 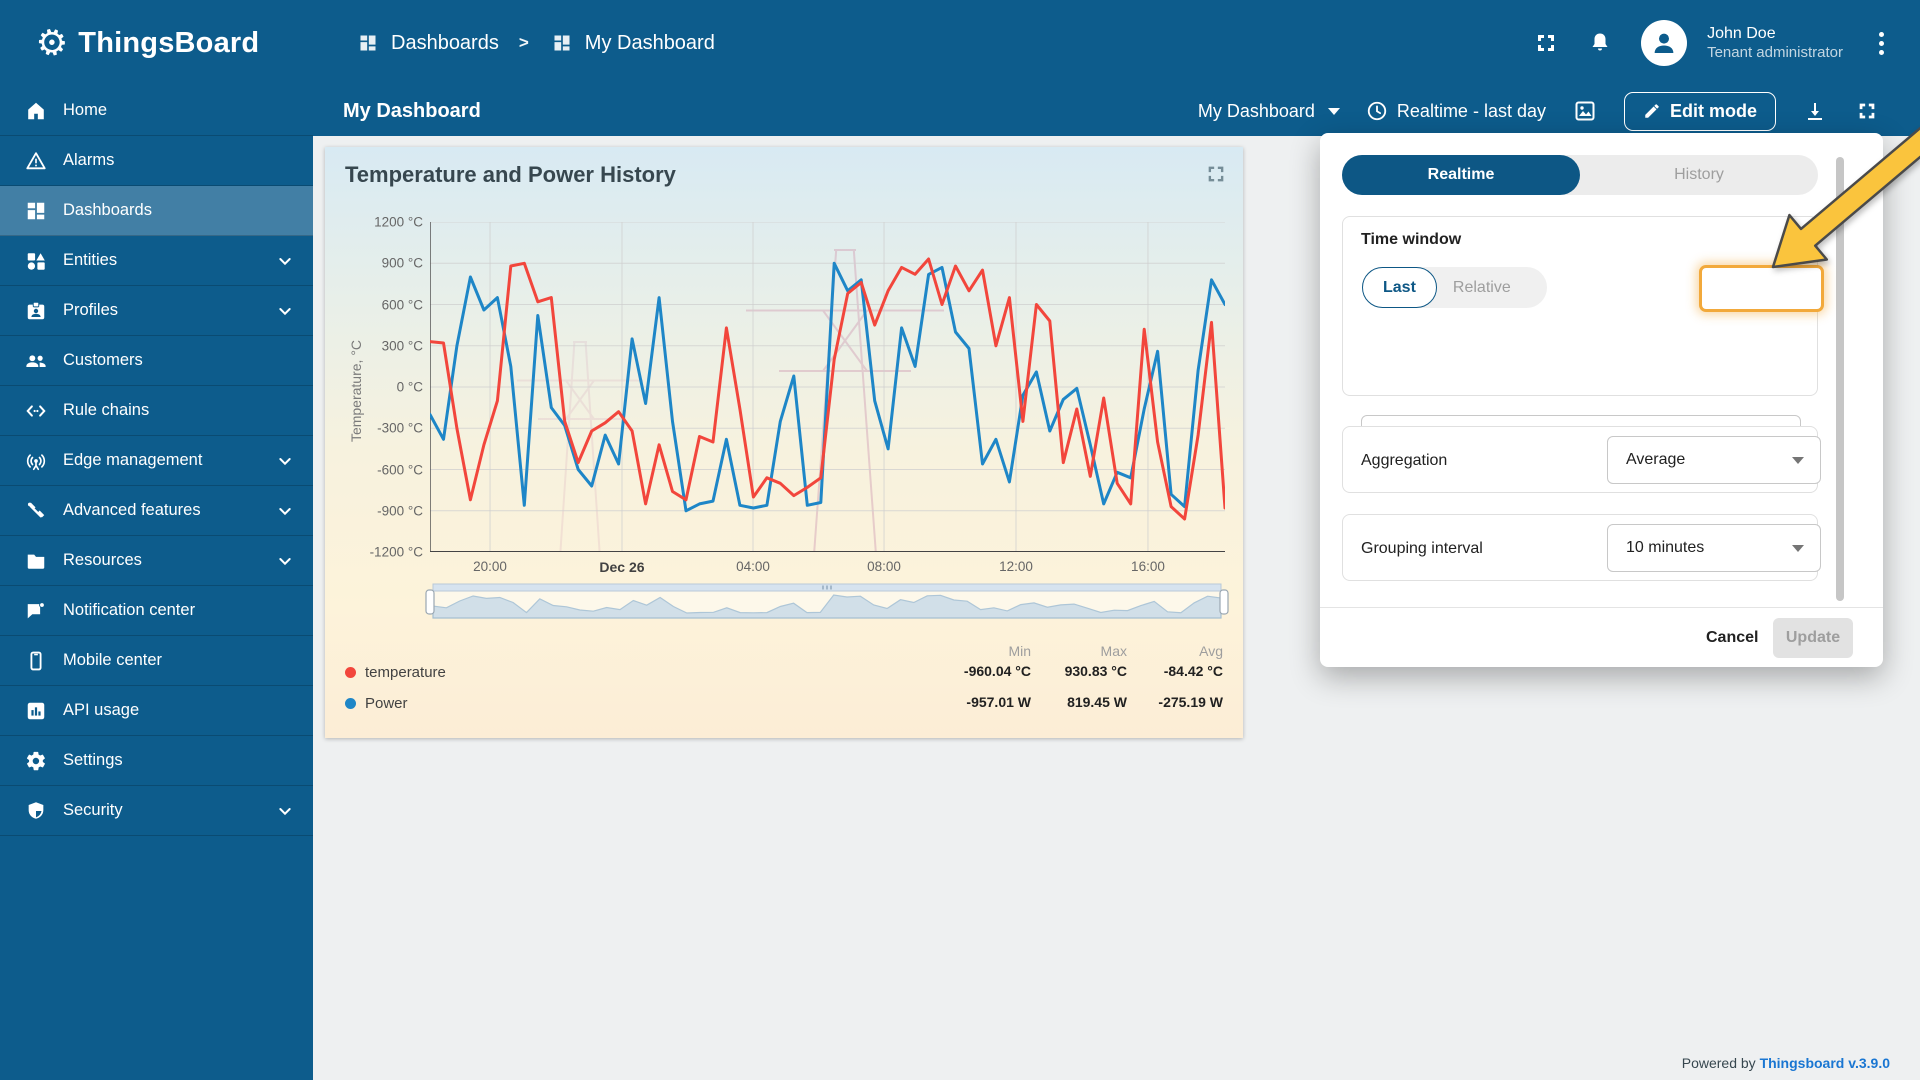 What do you see at coordinates (36, 411) in the screenshot?
I see `rule-chains-icon` at bounding box center [36, 411].